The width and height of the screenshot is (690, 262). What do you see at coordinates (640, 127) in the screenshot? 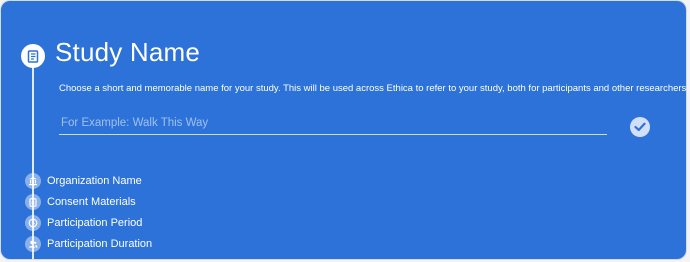
I see `check-circle-icon` at bounding box center [640, 127].